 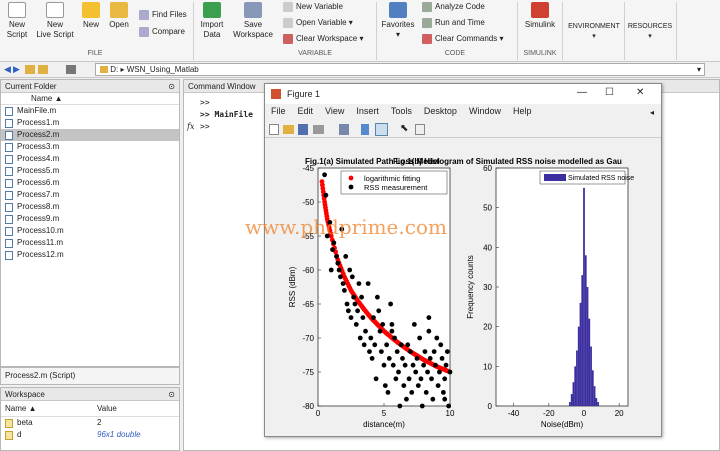 I want to click on find-files-button: Find Files, so click(x=163, y=15).